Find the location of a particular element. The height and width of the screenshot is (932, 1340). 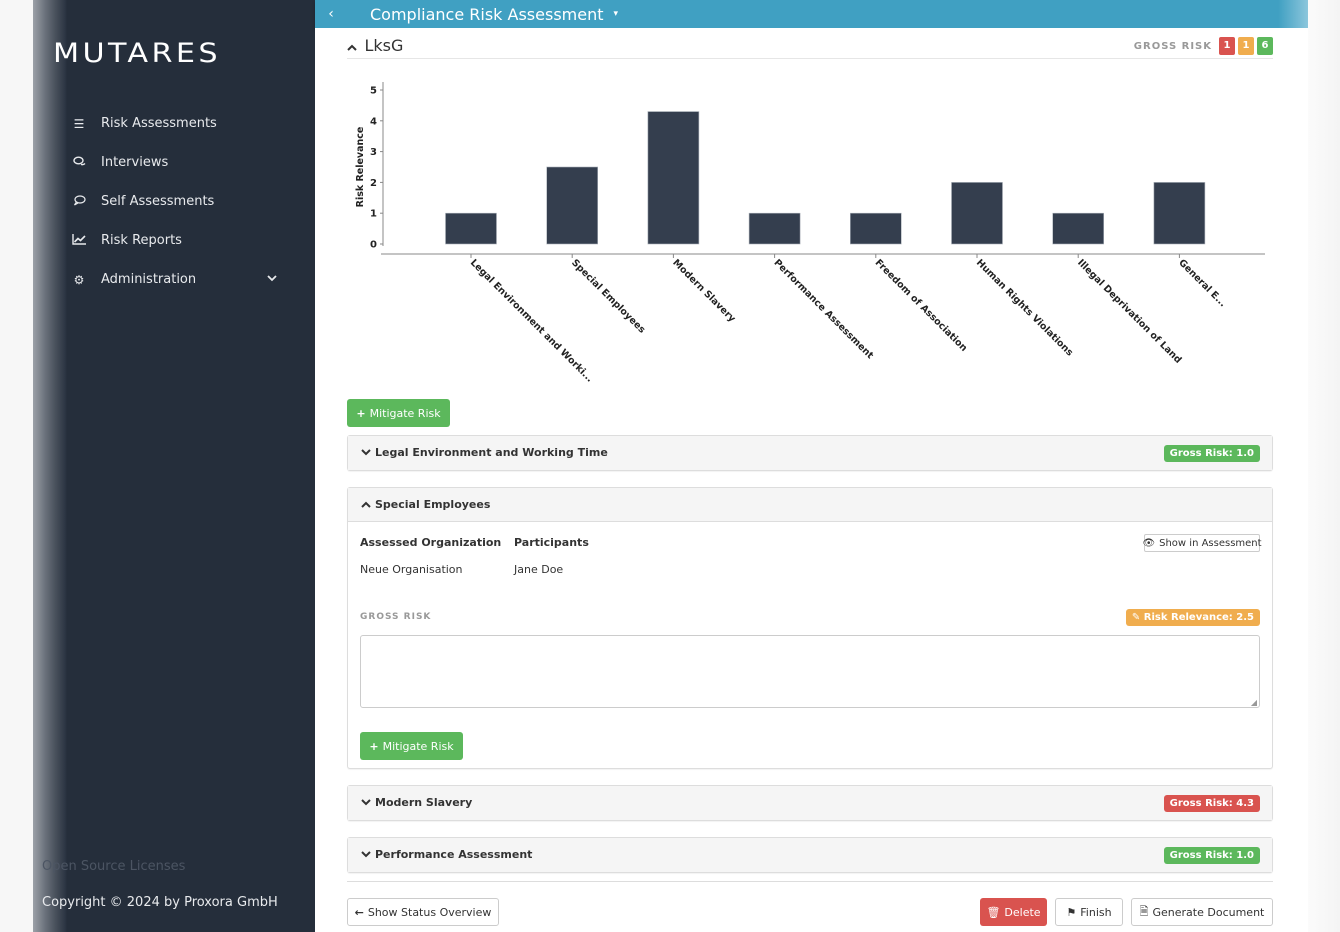

y-tick-label: 1 is located at coordinates (373, 214).